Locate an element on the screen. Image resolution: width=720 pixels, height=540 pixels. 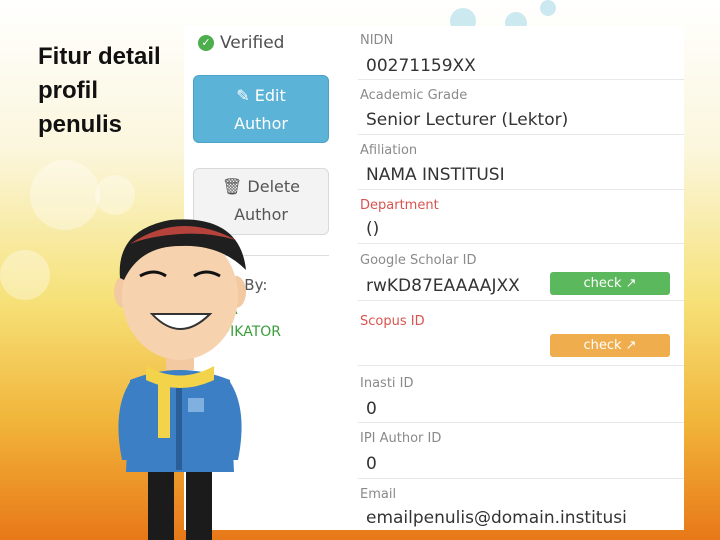
check-circle-icon: ✓ is located at coordinates (206, 43).